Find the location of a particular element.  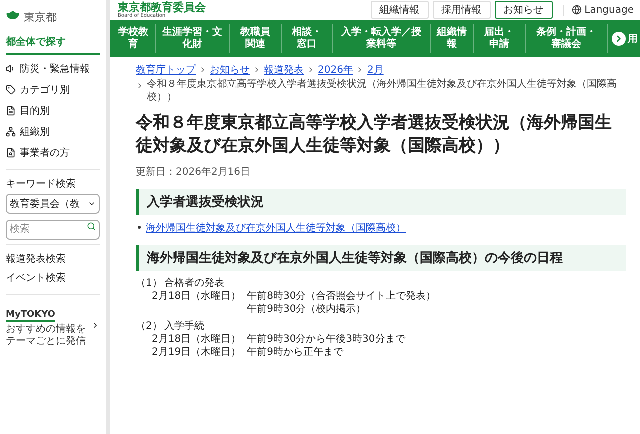

sidebar-item: 防災・緊急情報 is located at coordinates (53, 69).